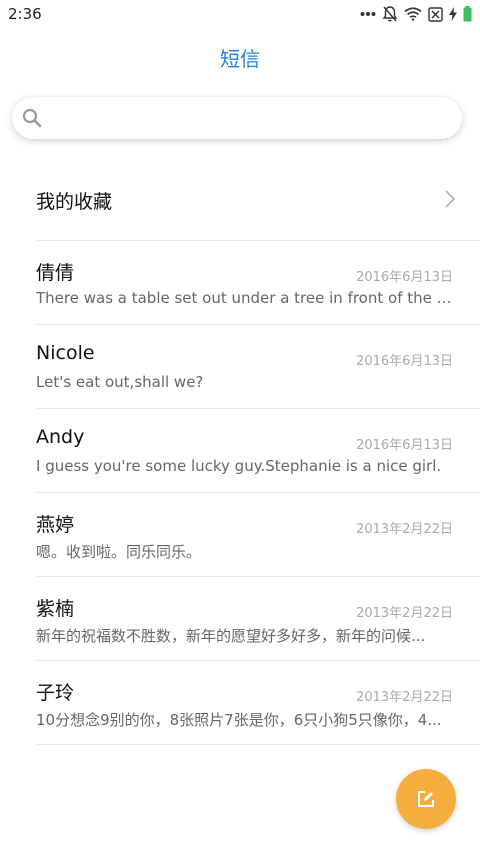  What do you see at coordinates (119, 552) in the screenshot?
I see `message-preview: 嗯。收到啦。同乐同乐。` at bounding box center [119, 552].